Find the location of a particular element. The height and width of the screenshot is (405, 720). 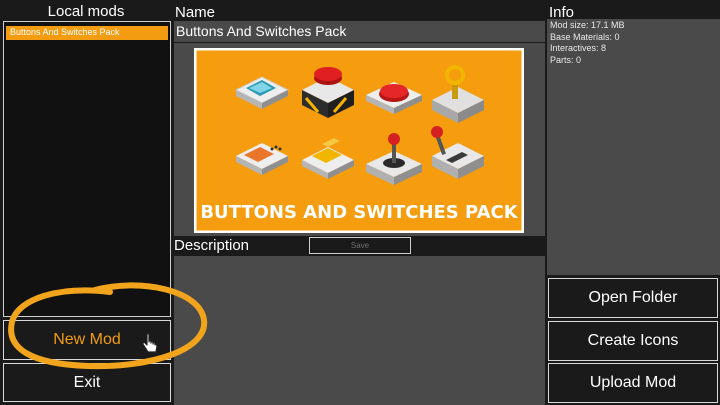

pointer-cursor-icon is located at coordinates (150, 343).